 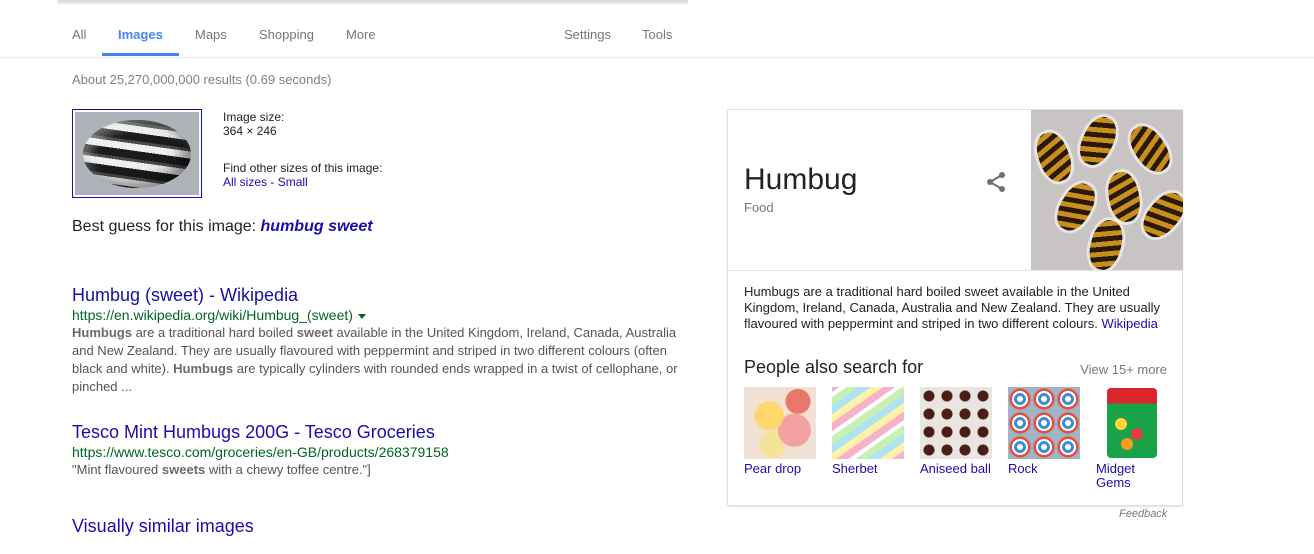 What do you see at coordinates (1107, 190) in the screenshot?
I see `panel-image` at bounding box center [1107, 190].